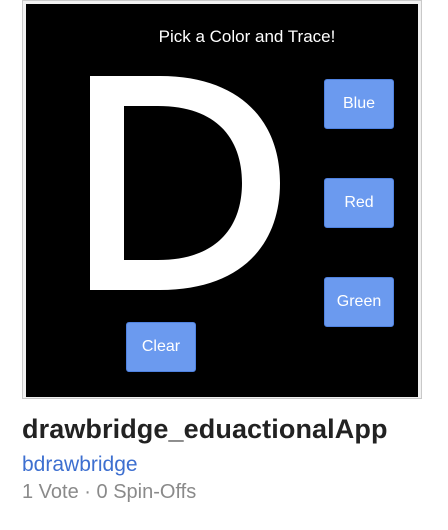  Describe the element at coordinates (359, 302) in the screenshot. I see `green-color-button: Green` at that location.